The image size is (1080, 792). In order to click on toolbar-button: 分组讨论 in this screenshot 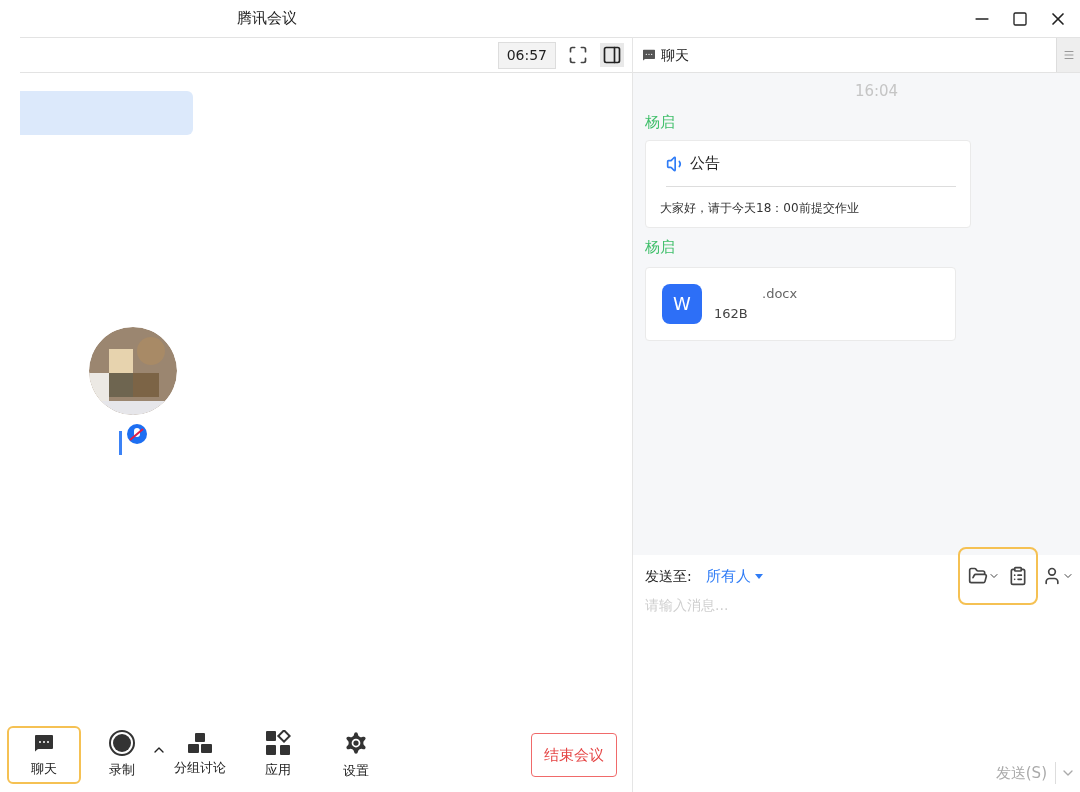, I will do `click(200, 755)`.